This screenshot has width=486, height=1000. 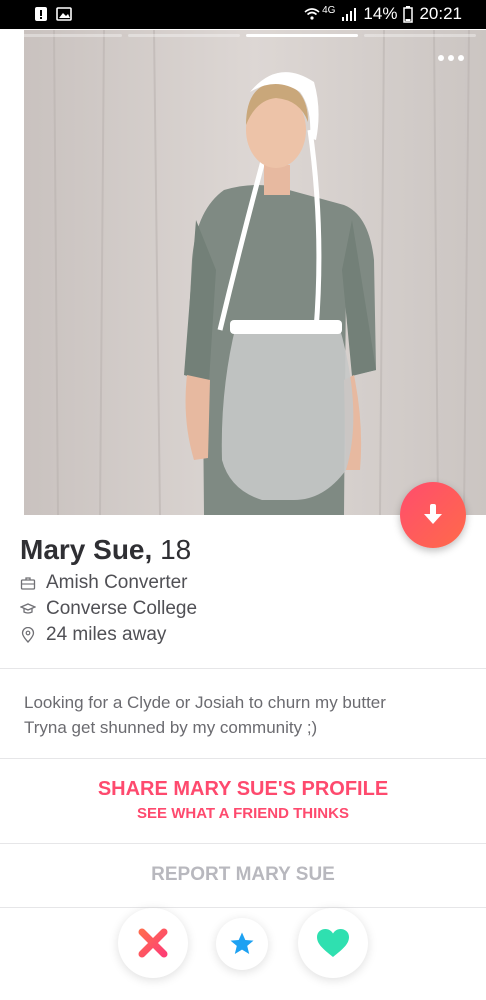 I want to click on wifi-icon, so click(x=312, y=14).